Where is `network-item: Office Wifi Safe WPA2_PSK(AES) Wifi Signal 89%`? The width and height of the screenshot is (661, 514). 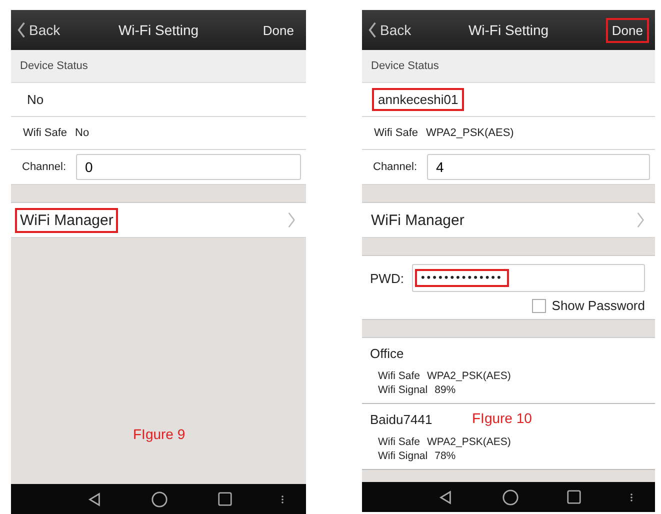
network-item: Office Wifi Safe WPA2_PSK(AES) Wifi Signal 89% is located at coordinates (508, 371).